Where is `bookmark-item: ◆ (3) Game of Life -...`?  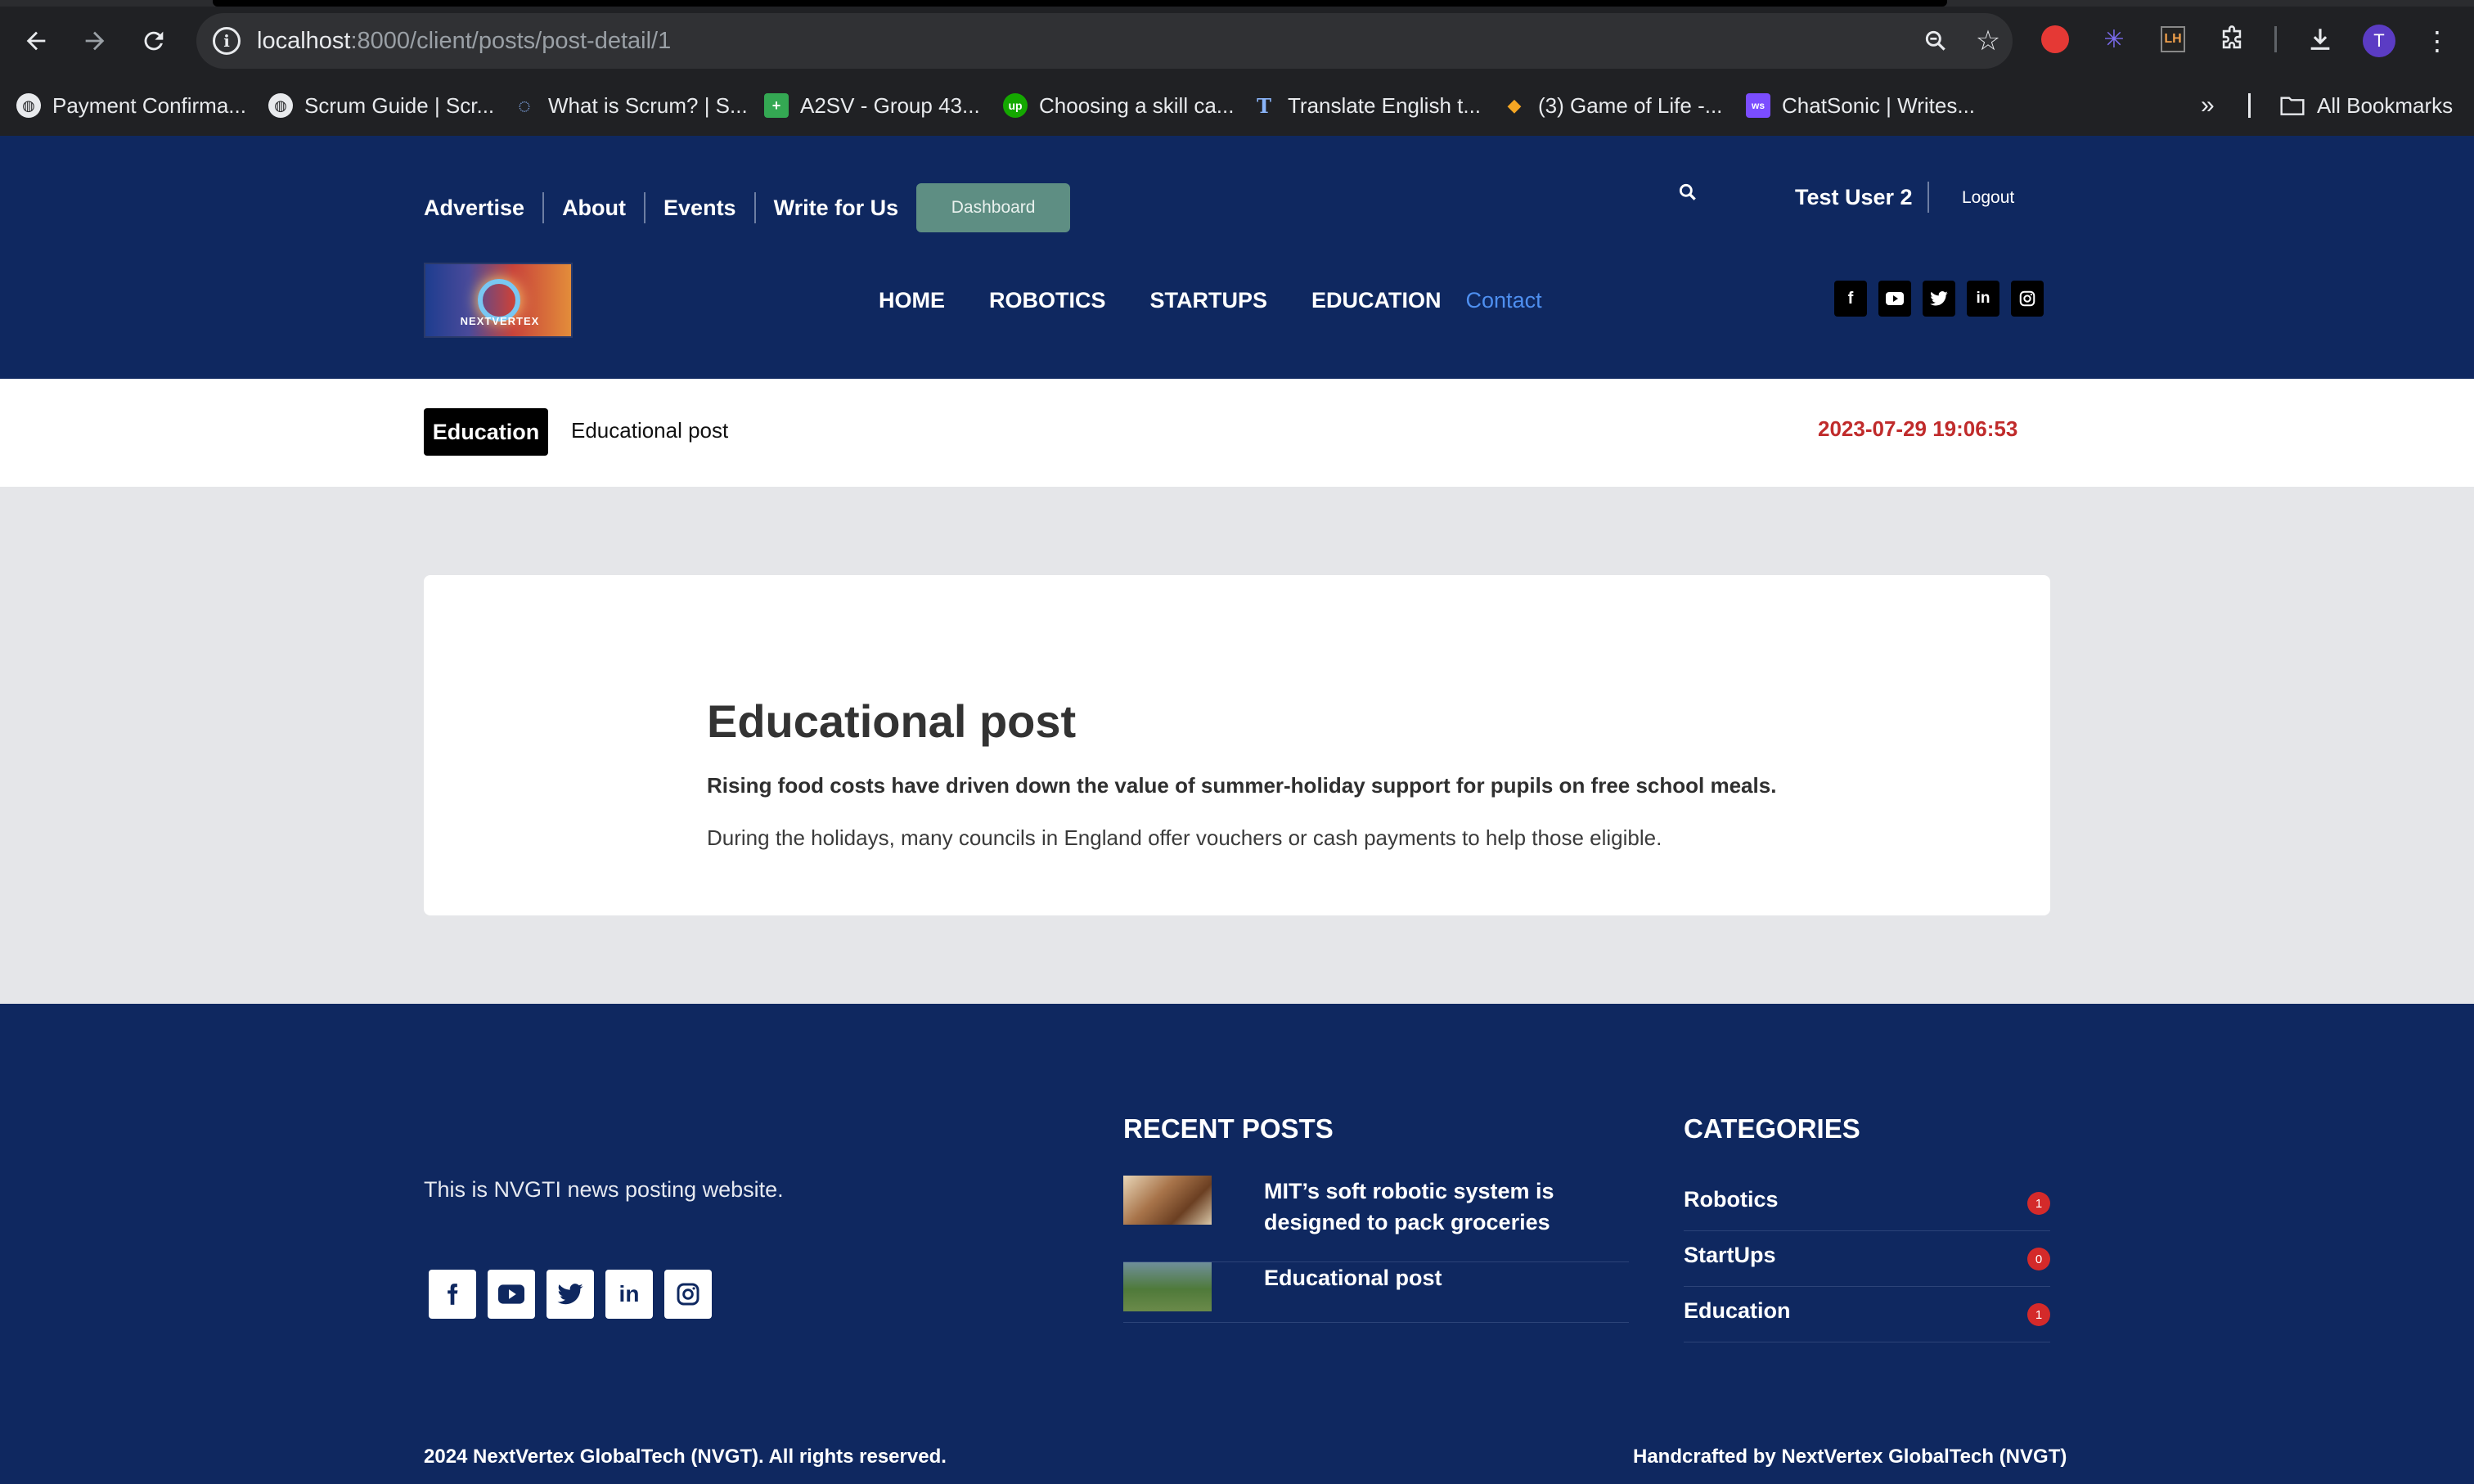 bookmark-item: ◆ (3) Game of Life -... is located at coordinates (1612, 105).